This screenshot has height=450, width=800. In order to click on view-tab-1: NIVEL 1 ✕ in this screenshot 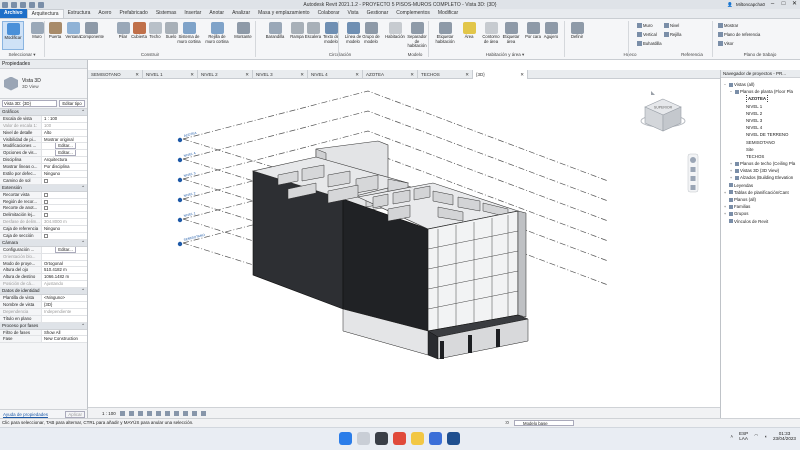, I will do `click(170, 74)`.